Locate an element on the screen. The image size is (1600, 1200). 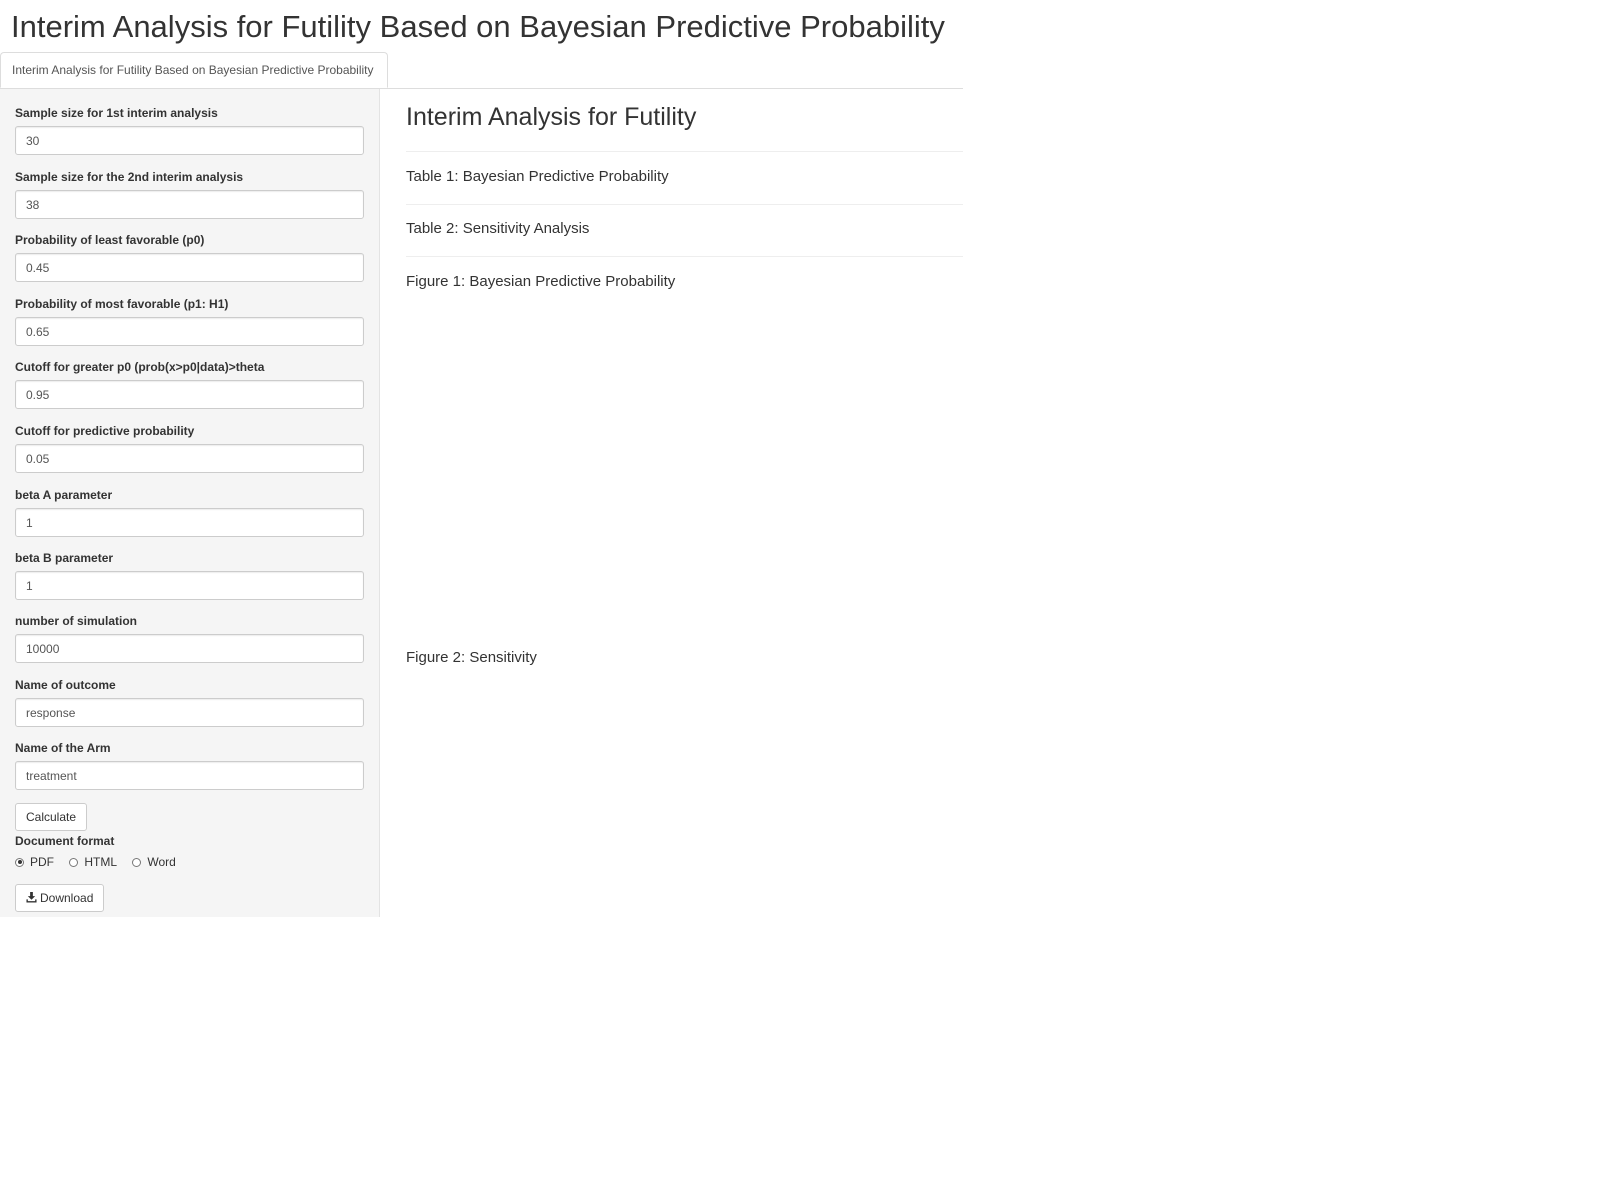
p1-label: Probability of most favorable (p1: H1) is located at coordinates (122, 304).